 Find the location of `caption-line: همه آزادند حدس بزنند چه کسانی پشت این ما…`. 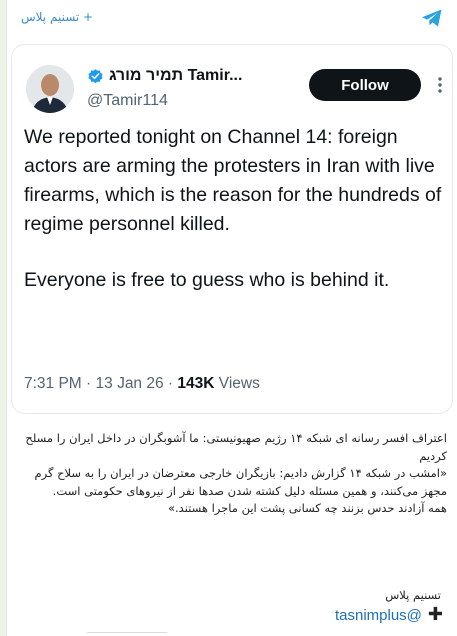

caption-line: همه آزادند حدس بزنند چه کسانی پشت این ما… is located at coordinates (307, 508).